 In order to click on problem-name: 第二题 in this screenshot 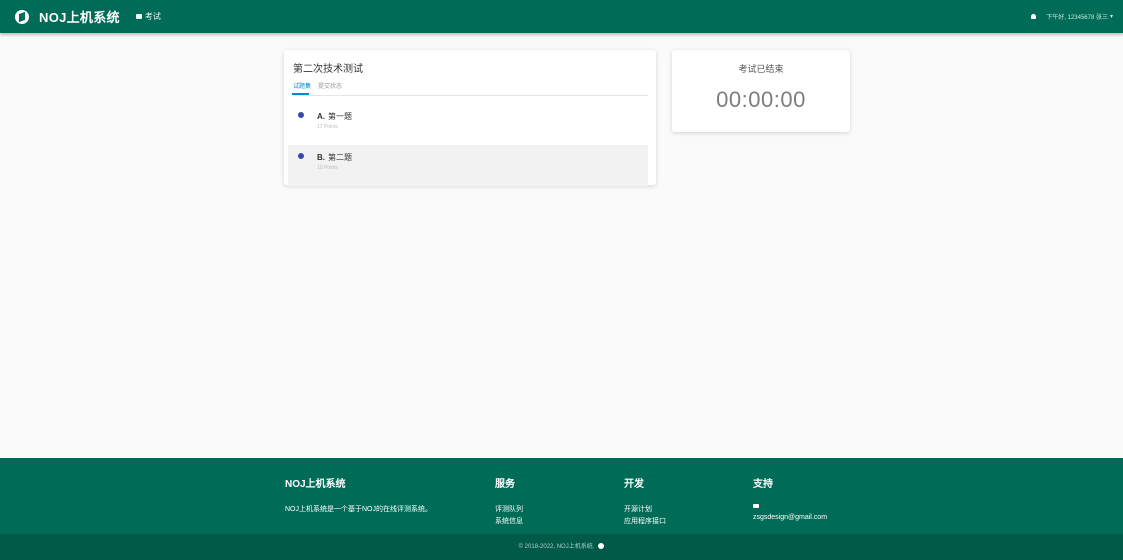, I will do `click(340, 157)`.